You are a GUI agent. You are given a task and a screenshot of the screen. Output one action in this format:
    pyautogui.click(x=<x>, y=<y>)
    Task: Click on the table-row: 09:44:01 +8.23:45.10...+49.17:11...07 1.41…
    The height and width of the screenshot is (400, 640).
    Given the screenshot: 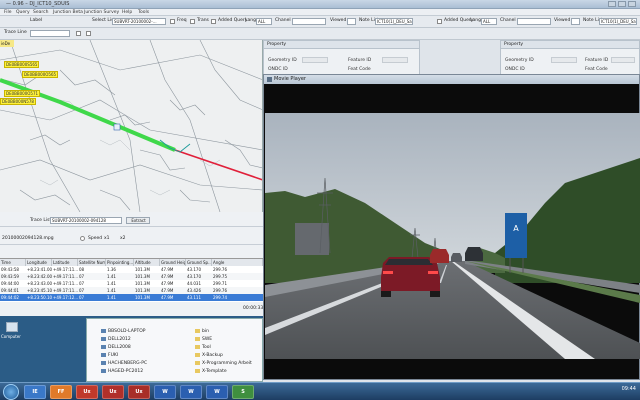 What is the action you would take?
    pyautogui.click(x=131, y=290)
    